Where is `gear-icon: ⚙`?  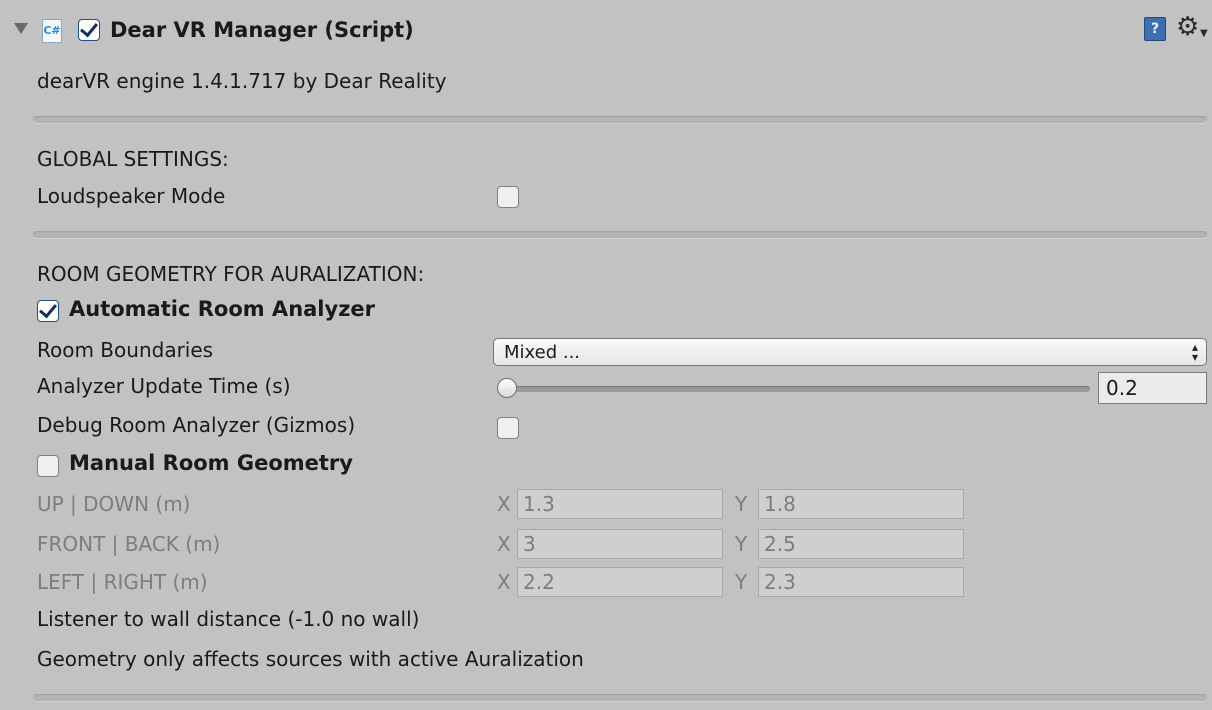 gear-icon: ⚙ is located at coordinates (1187, 27).